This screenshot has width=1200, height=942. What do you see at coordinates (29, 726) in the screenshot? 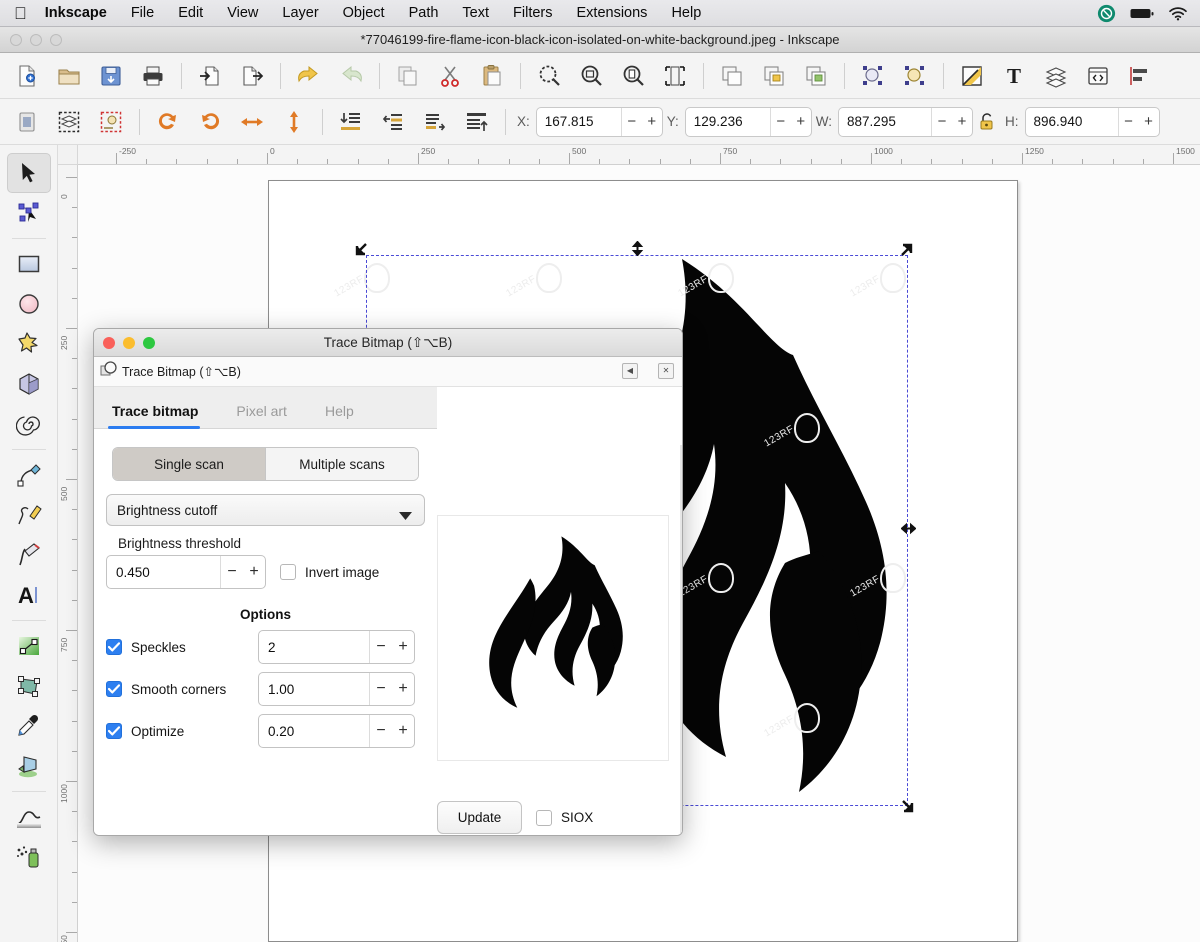
I see `dropper-tool` at bounding box center [29, 726].